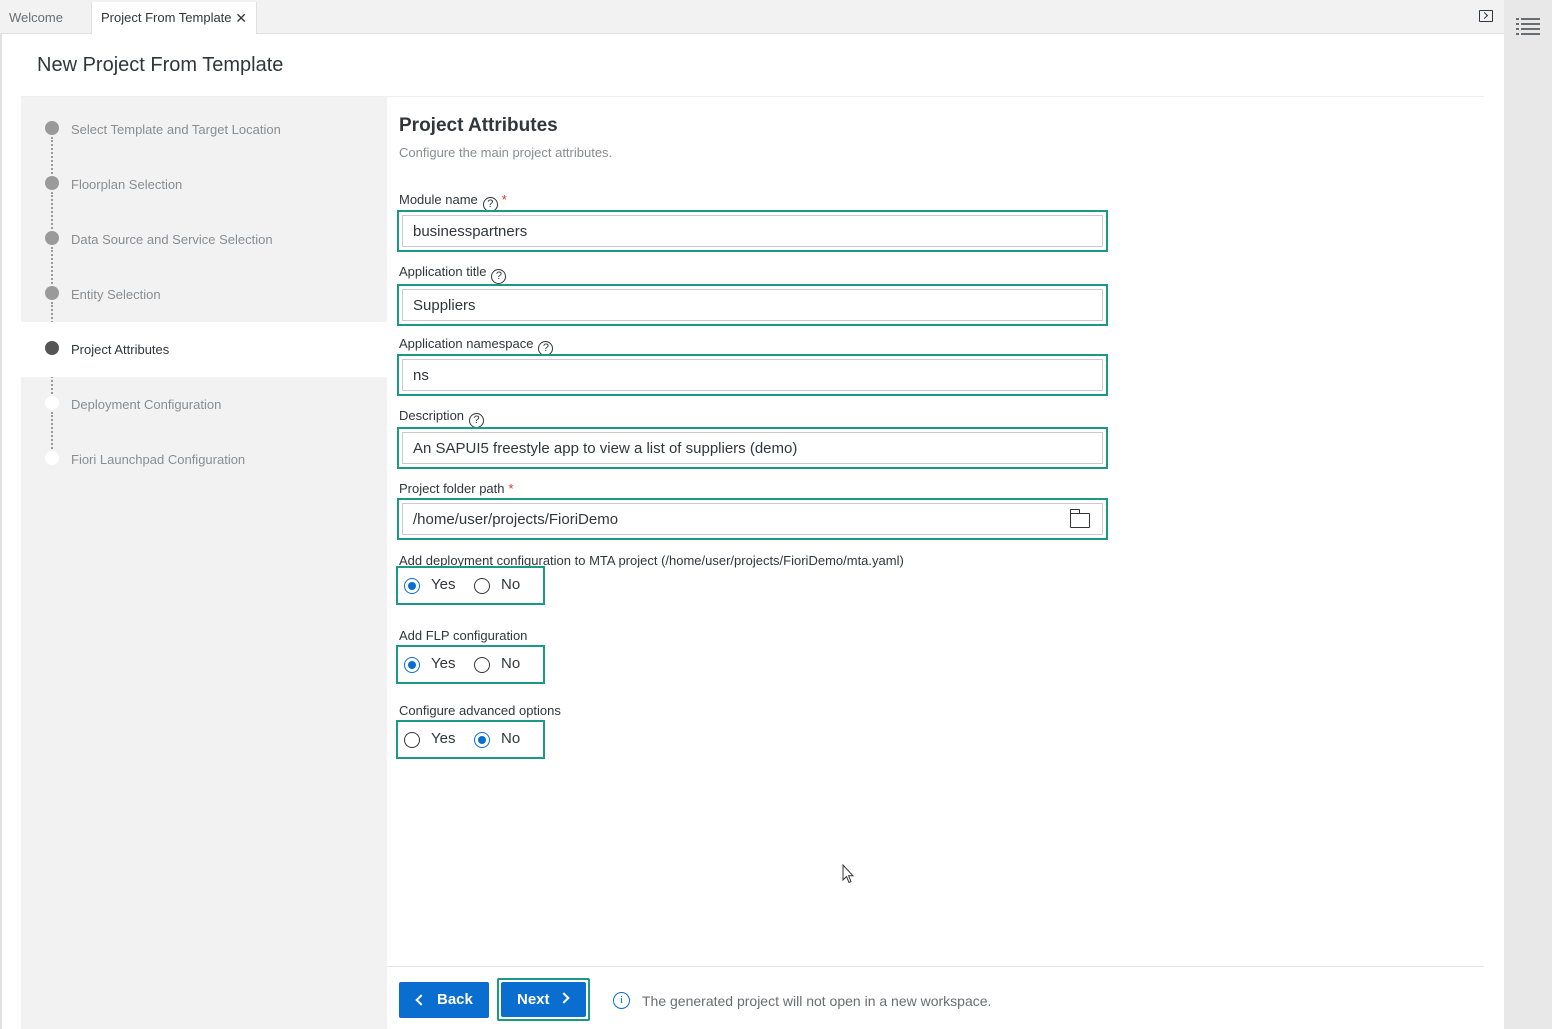 This screenshot has height=1029, width=1552. Describe the element at coordinates (158, 459) in the screenshot. I see `step-label: Fiori Launchpad Configuration` at that location.